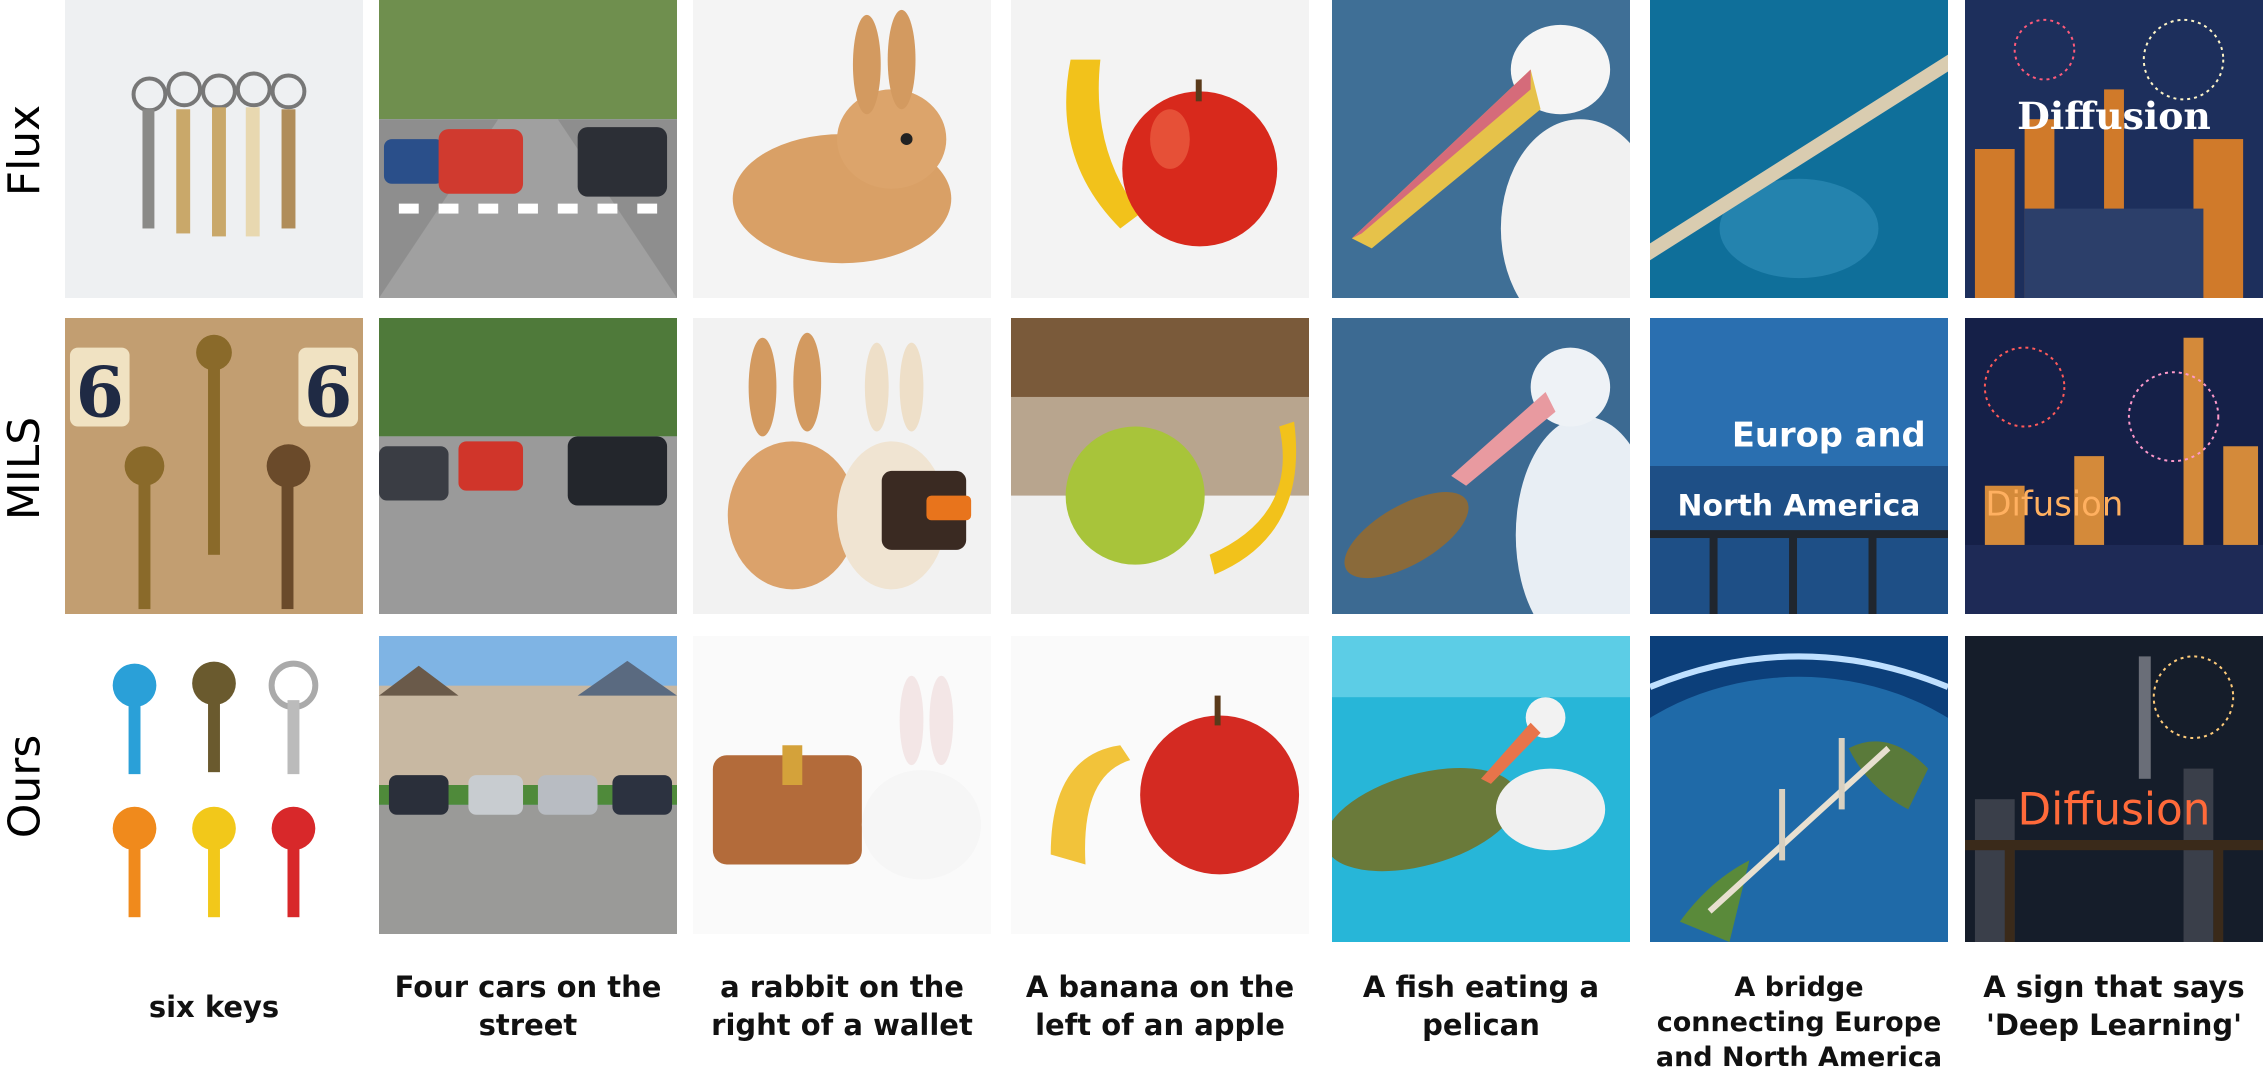  Describe the element at coordinates (528, 149) in the screenshot. I see `image-flux-four-cars` at that location.